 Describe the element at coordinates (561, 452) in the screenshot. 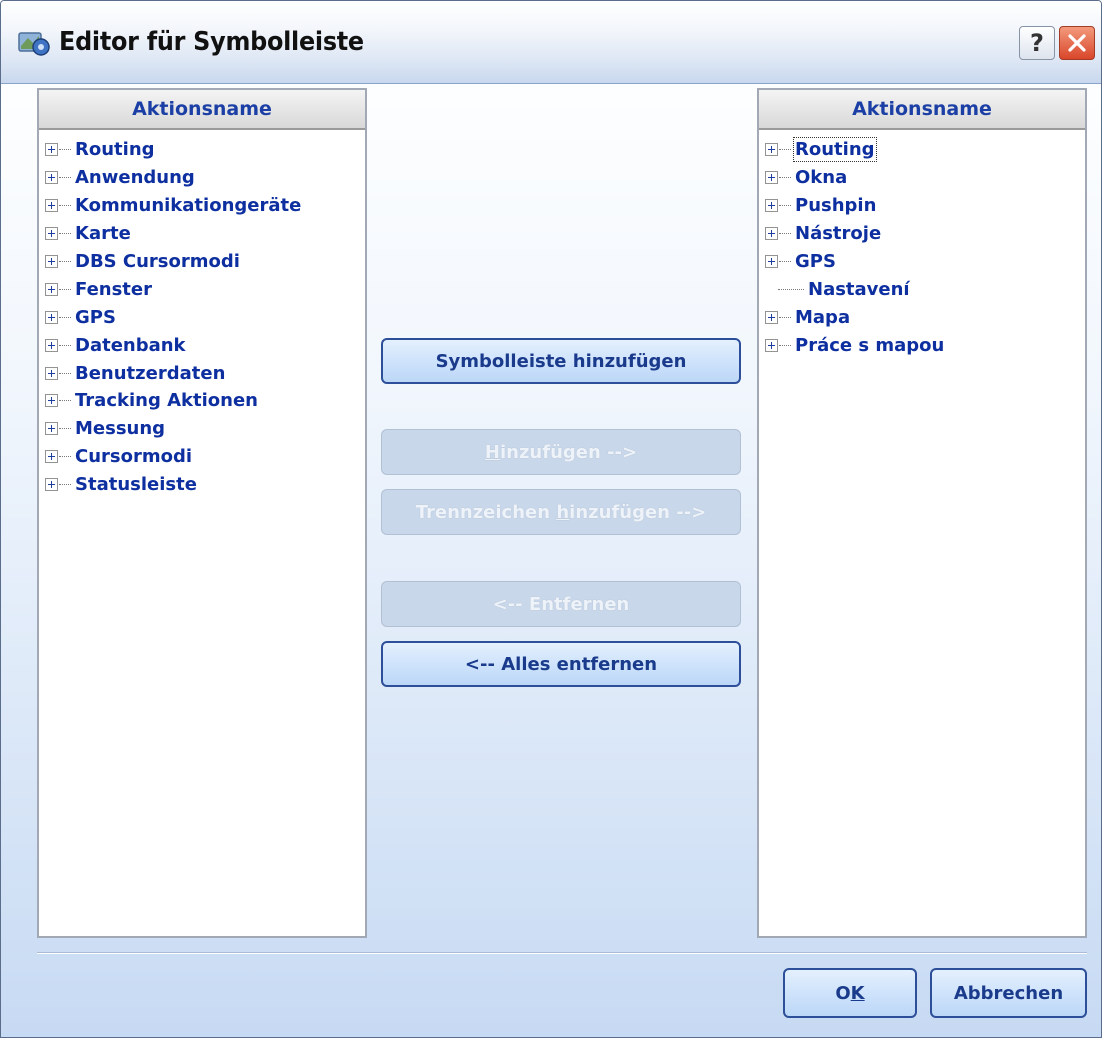

I see `add-button: Hinzufügen -->` at that location.